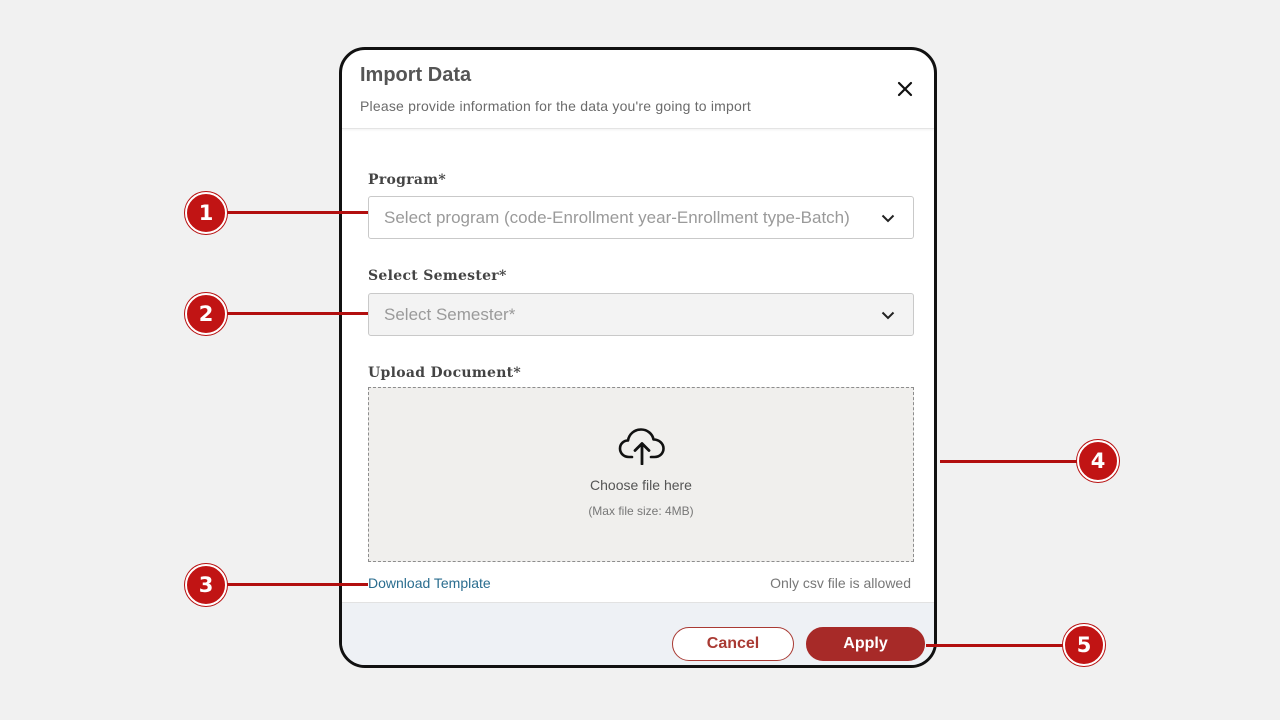 This screenshot has width=1280, height=720. What do you see at coordinates (641, 474) in the screenshot?
I see `upload-dropzone: Choose file here (Max file size: 4MB)` at bounding box center [641, 474].